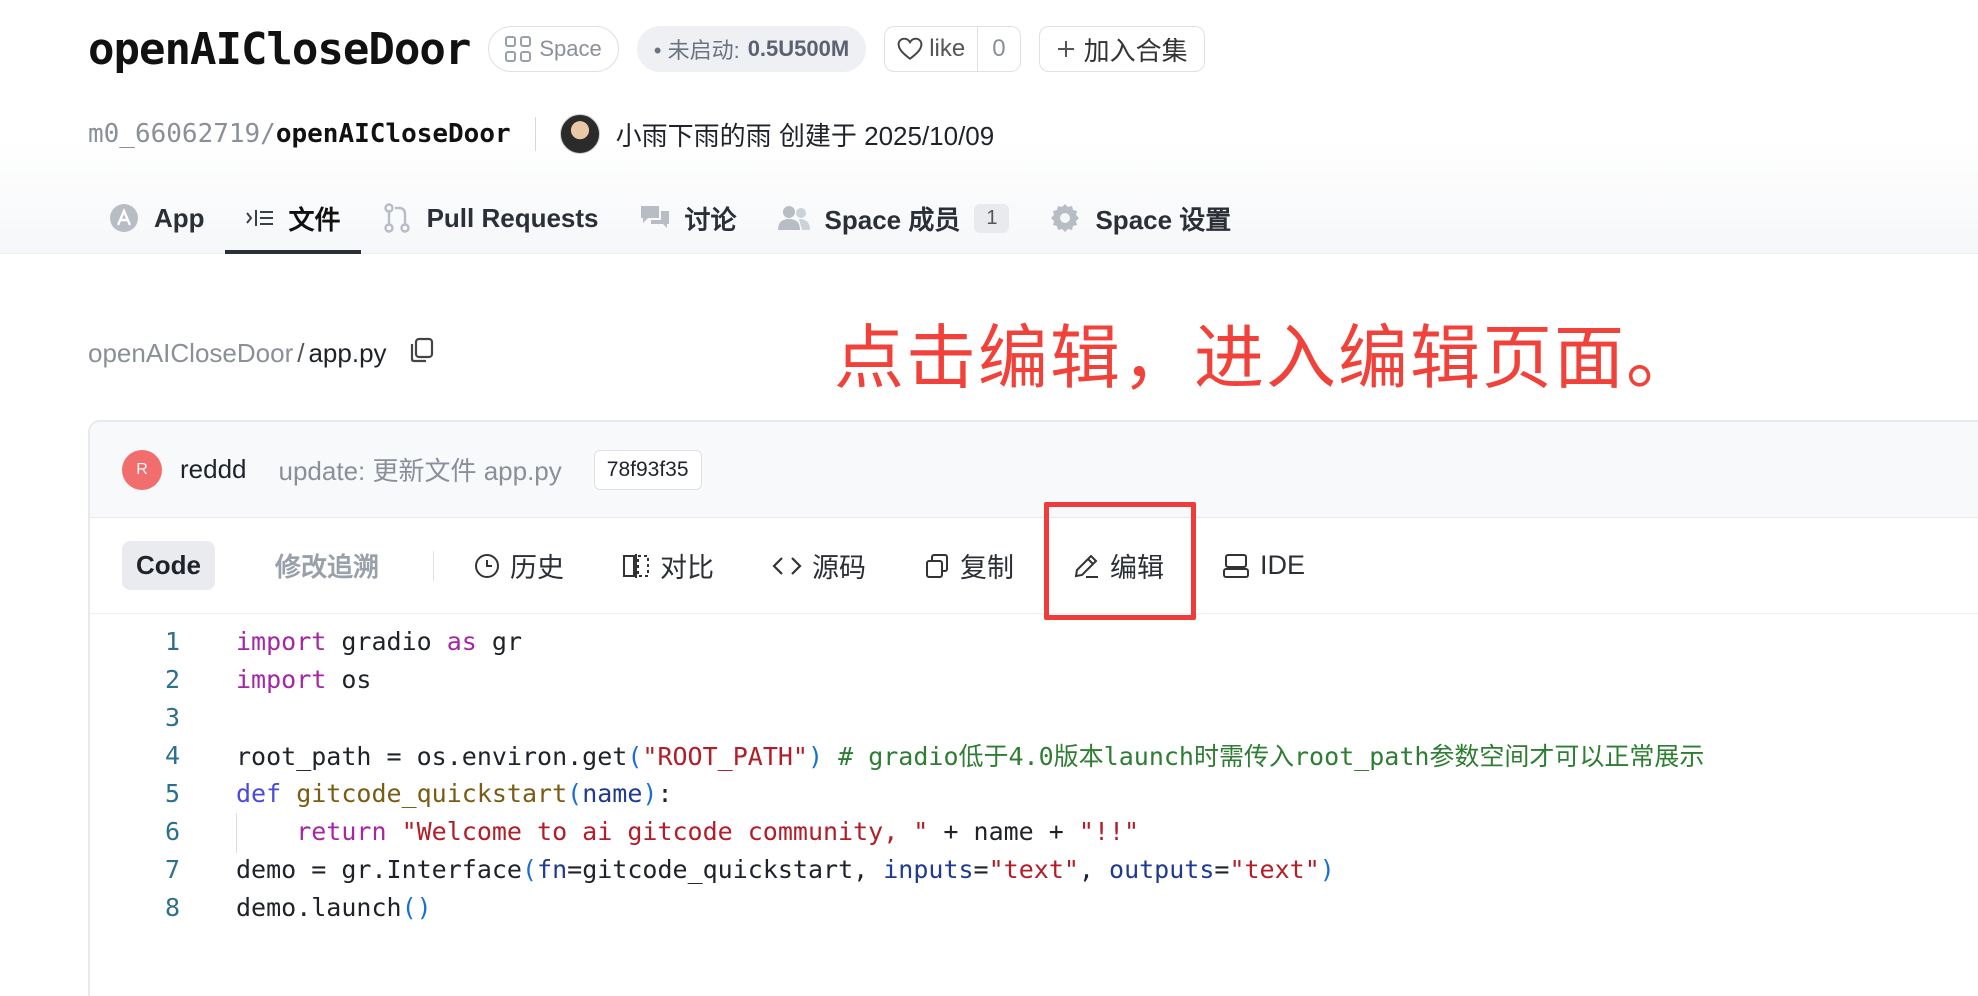 The image size is (1978, 996). I want to click on breadcrumb-repo-link: openAICloseDoor, so click(190, 353).